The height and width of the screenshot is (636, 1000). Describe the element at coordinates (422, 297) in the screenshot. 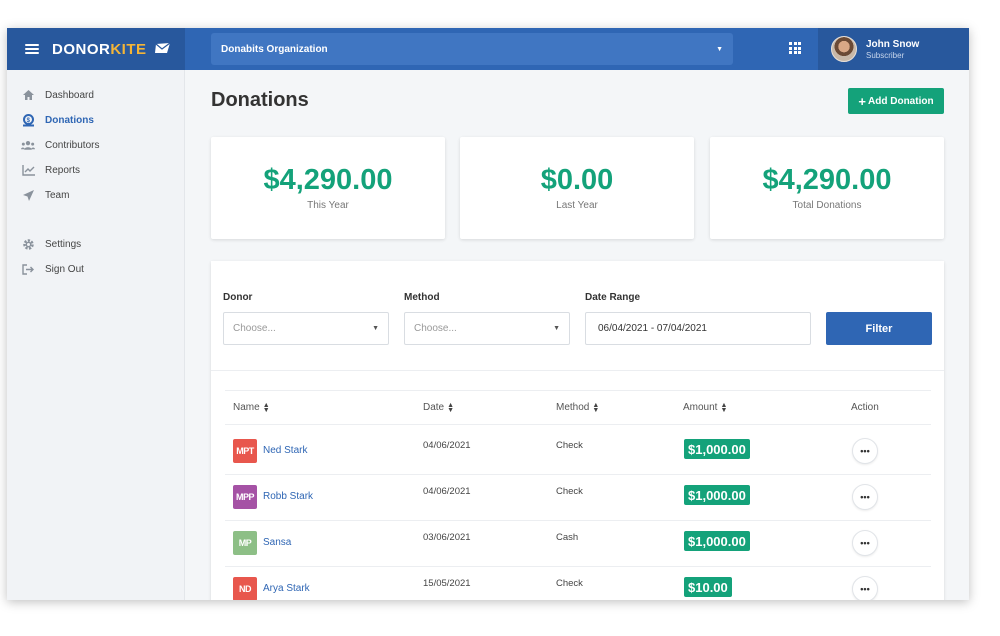

I see `method-filter-label: Method` at that location.